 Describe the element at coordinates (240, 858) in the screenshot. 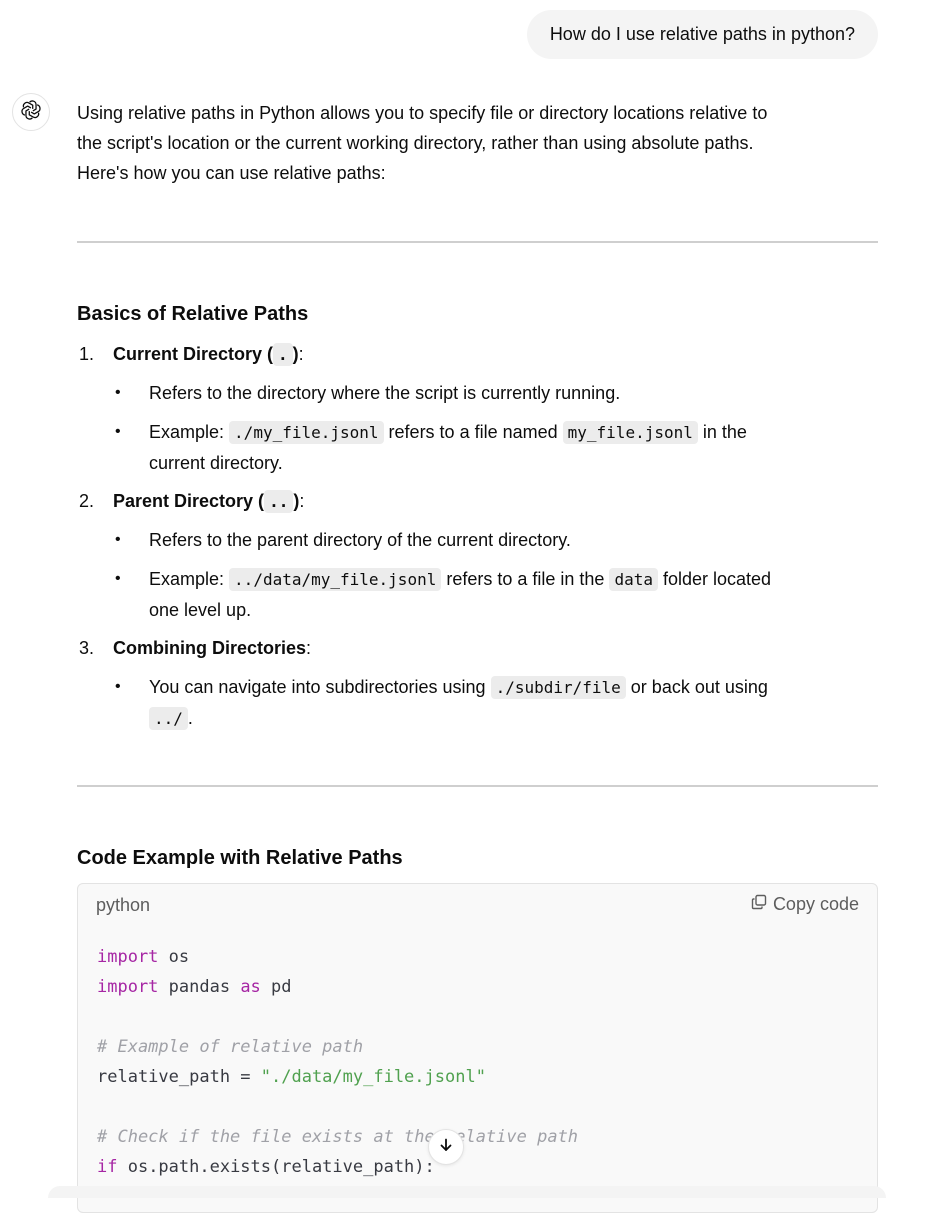

I see `section-heading-code-example: Code Example with Relative Paths` at that location.